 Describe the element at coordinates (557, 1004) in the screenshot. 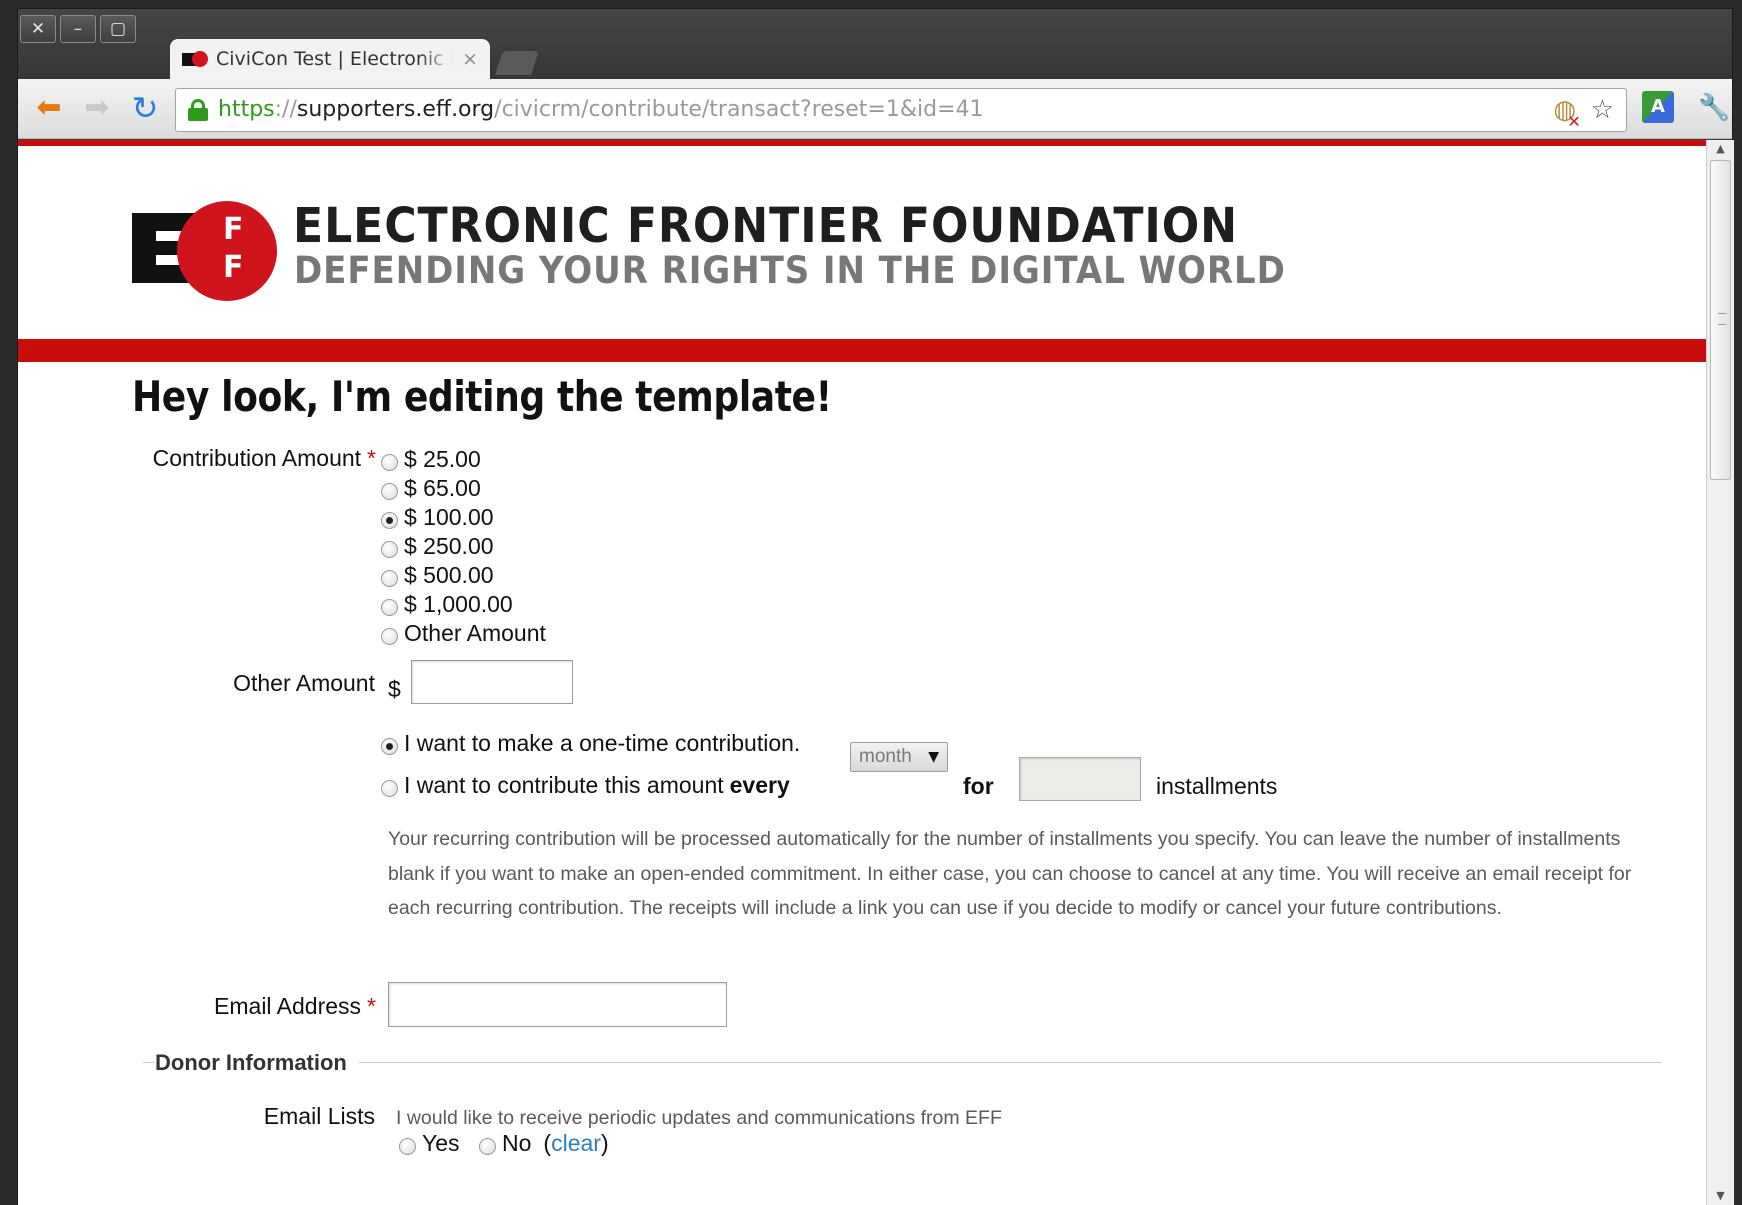

I see `email-field` at that location.